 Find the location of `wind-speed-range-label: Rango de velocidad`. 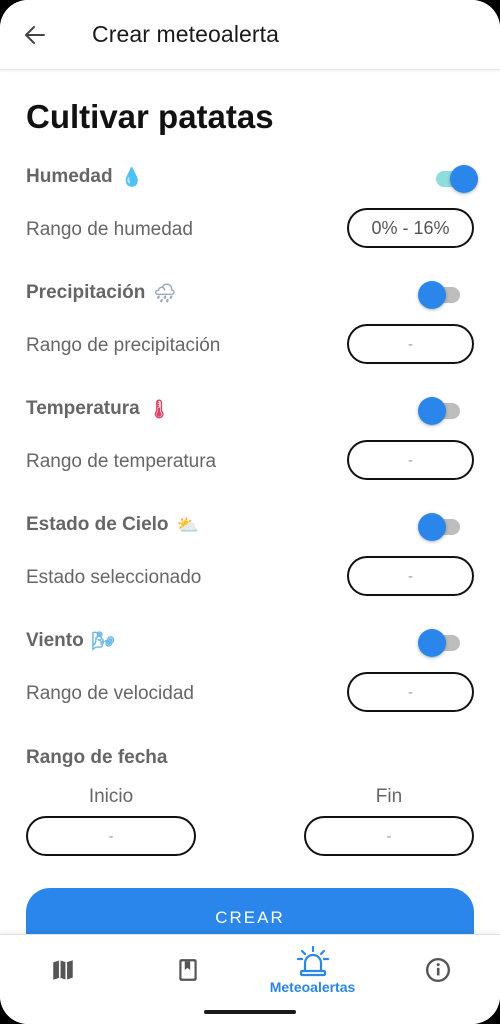

wind-speed-range-label: Rango de velocidad is located at coordinates (110, 693).